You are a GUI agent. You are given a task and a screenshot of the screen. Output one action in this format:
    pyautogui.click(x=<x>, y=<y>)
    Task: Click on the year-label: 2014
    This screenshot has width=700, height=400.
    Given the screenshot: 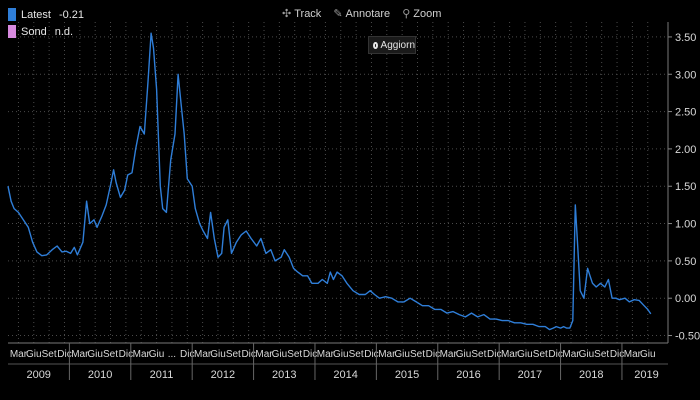 What is the action you would take?
    pyautogui.click(x=345, y=375)
    